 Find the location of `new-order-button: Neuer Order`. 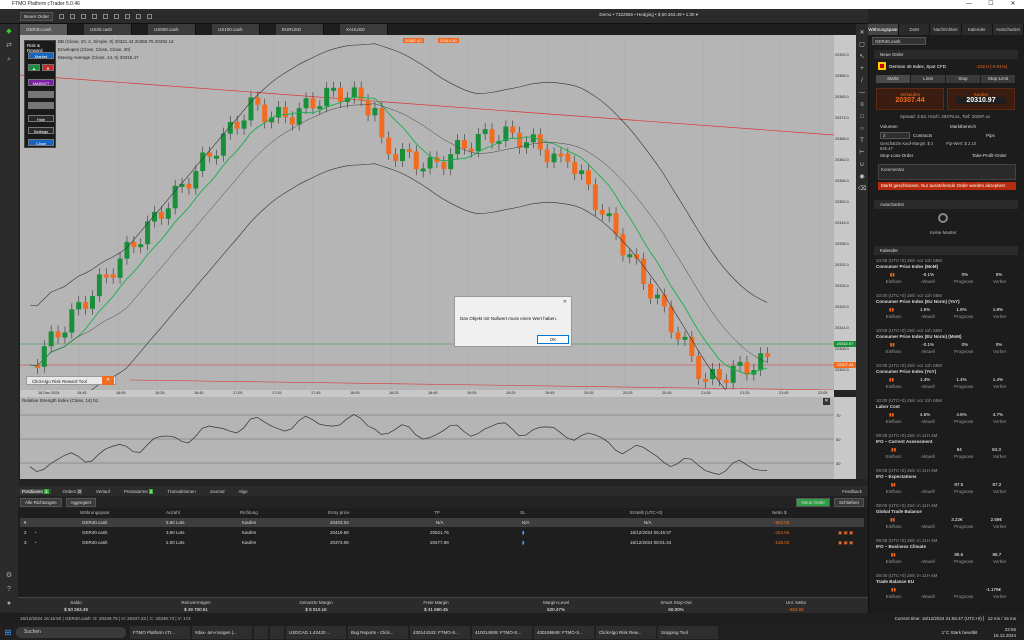

new-order-button: Neuer Order is located at coordinates (37, 16).